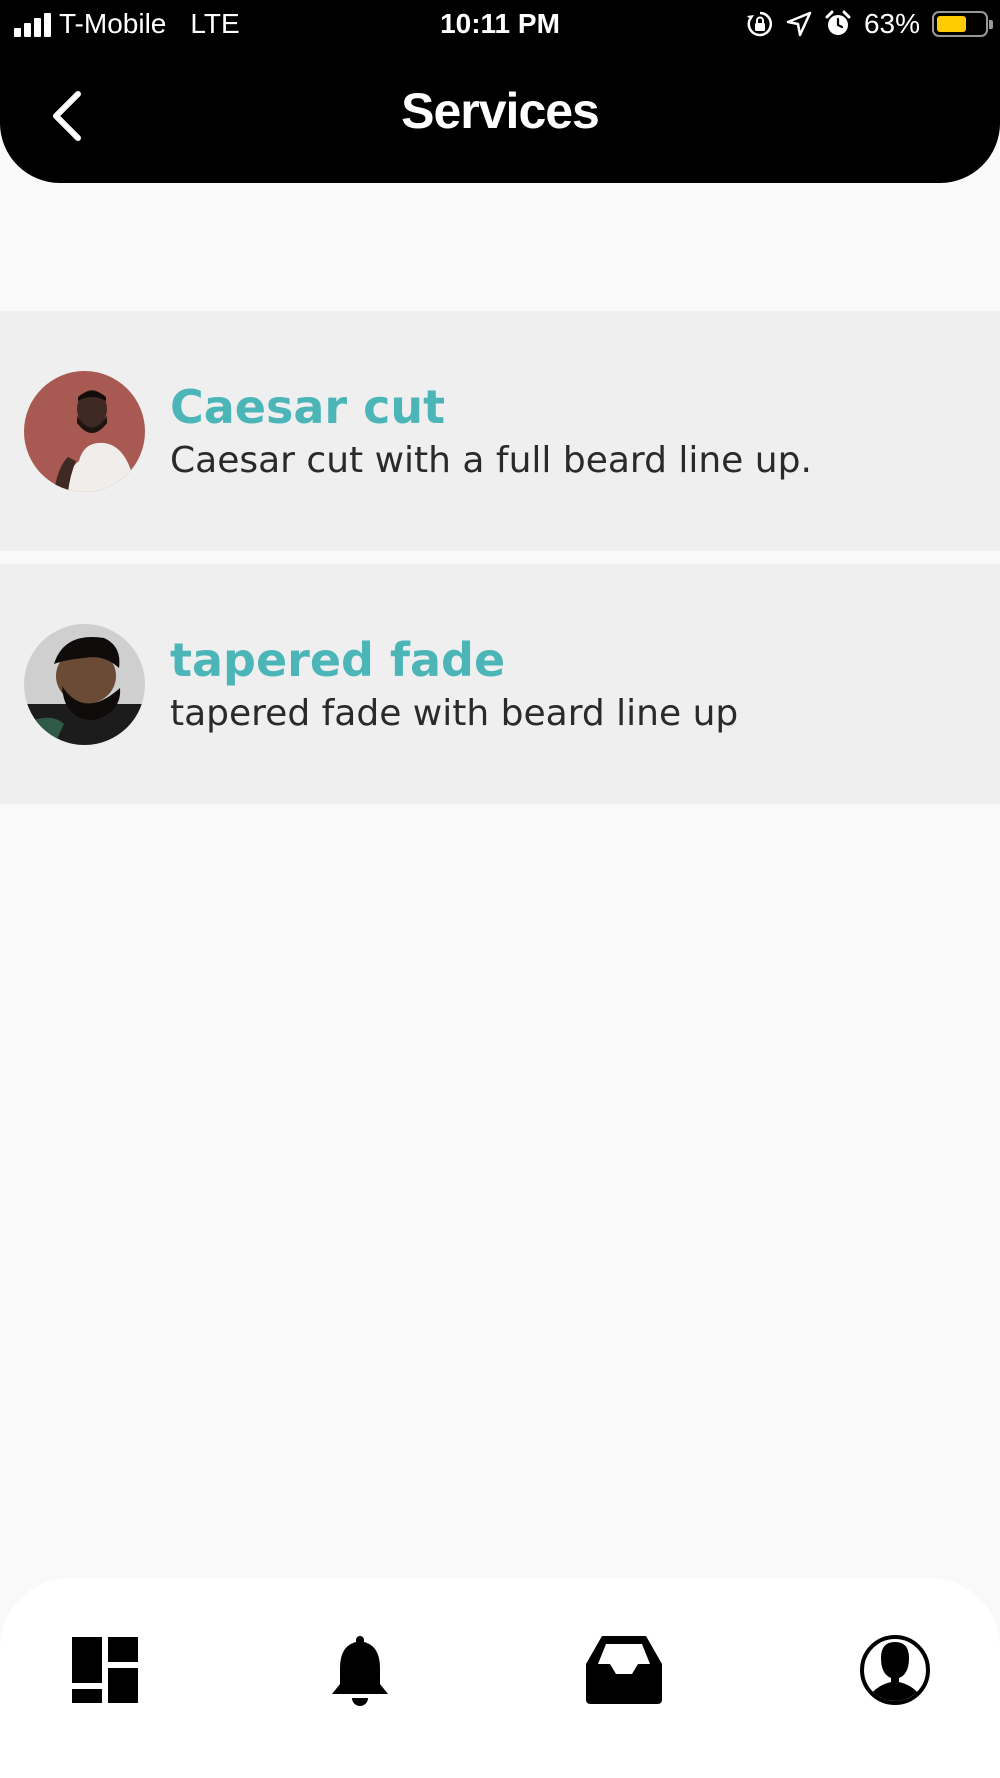  I want to click on tab-inbox, so click(624, 1670).